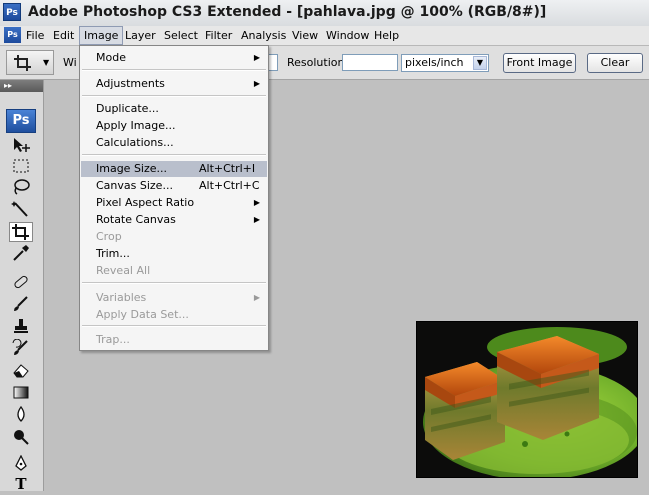 This screenshot has height=495, width=649. What do you see at coordinates (347, 35) in the screenshot?
I see `menu-window: Window` at bounding box center [347, 35].